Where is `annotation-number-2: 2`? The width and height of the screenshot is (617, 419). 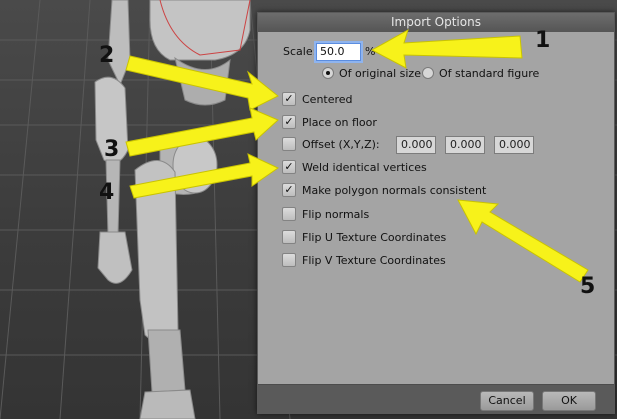 annotation-number-2: 2 is located at coordinates (107, 55).